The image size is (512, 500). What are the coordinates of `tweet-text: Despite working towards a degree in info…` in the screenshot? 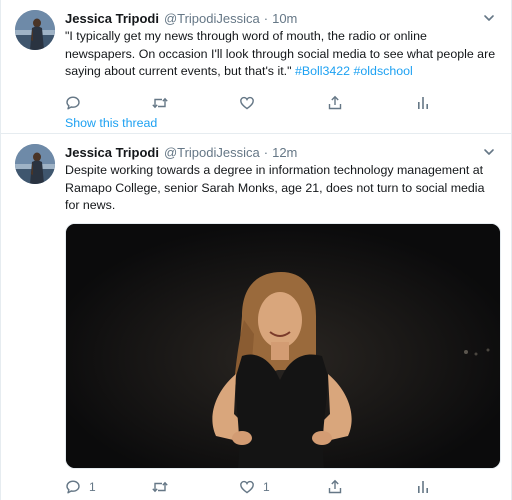 It's located at (275, 187).